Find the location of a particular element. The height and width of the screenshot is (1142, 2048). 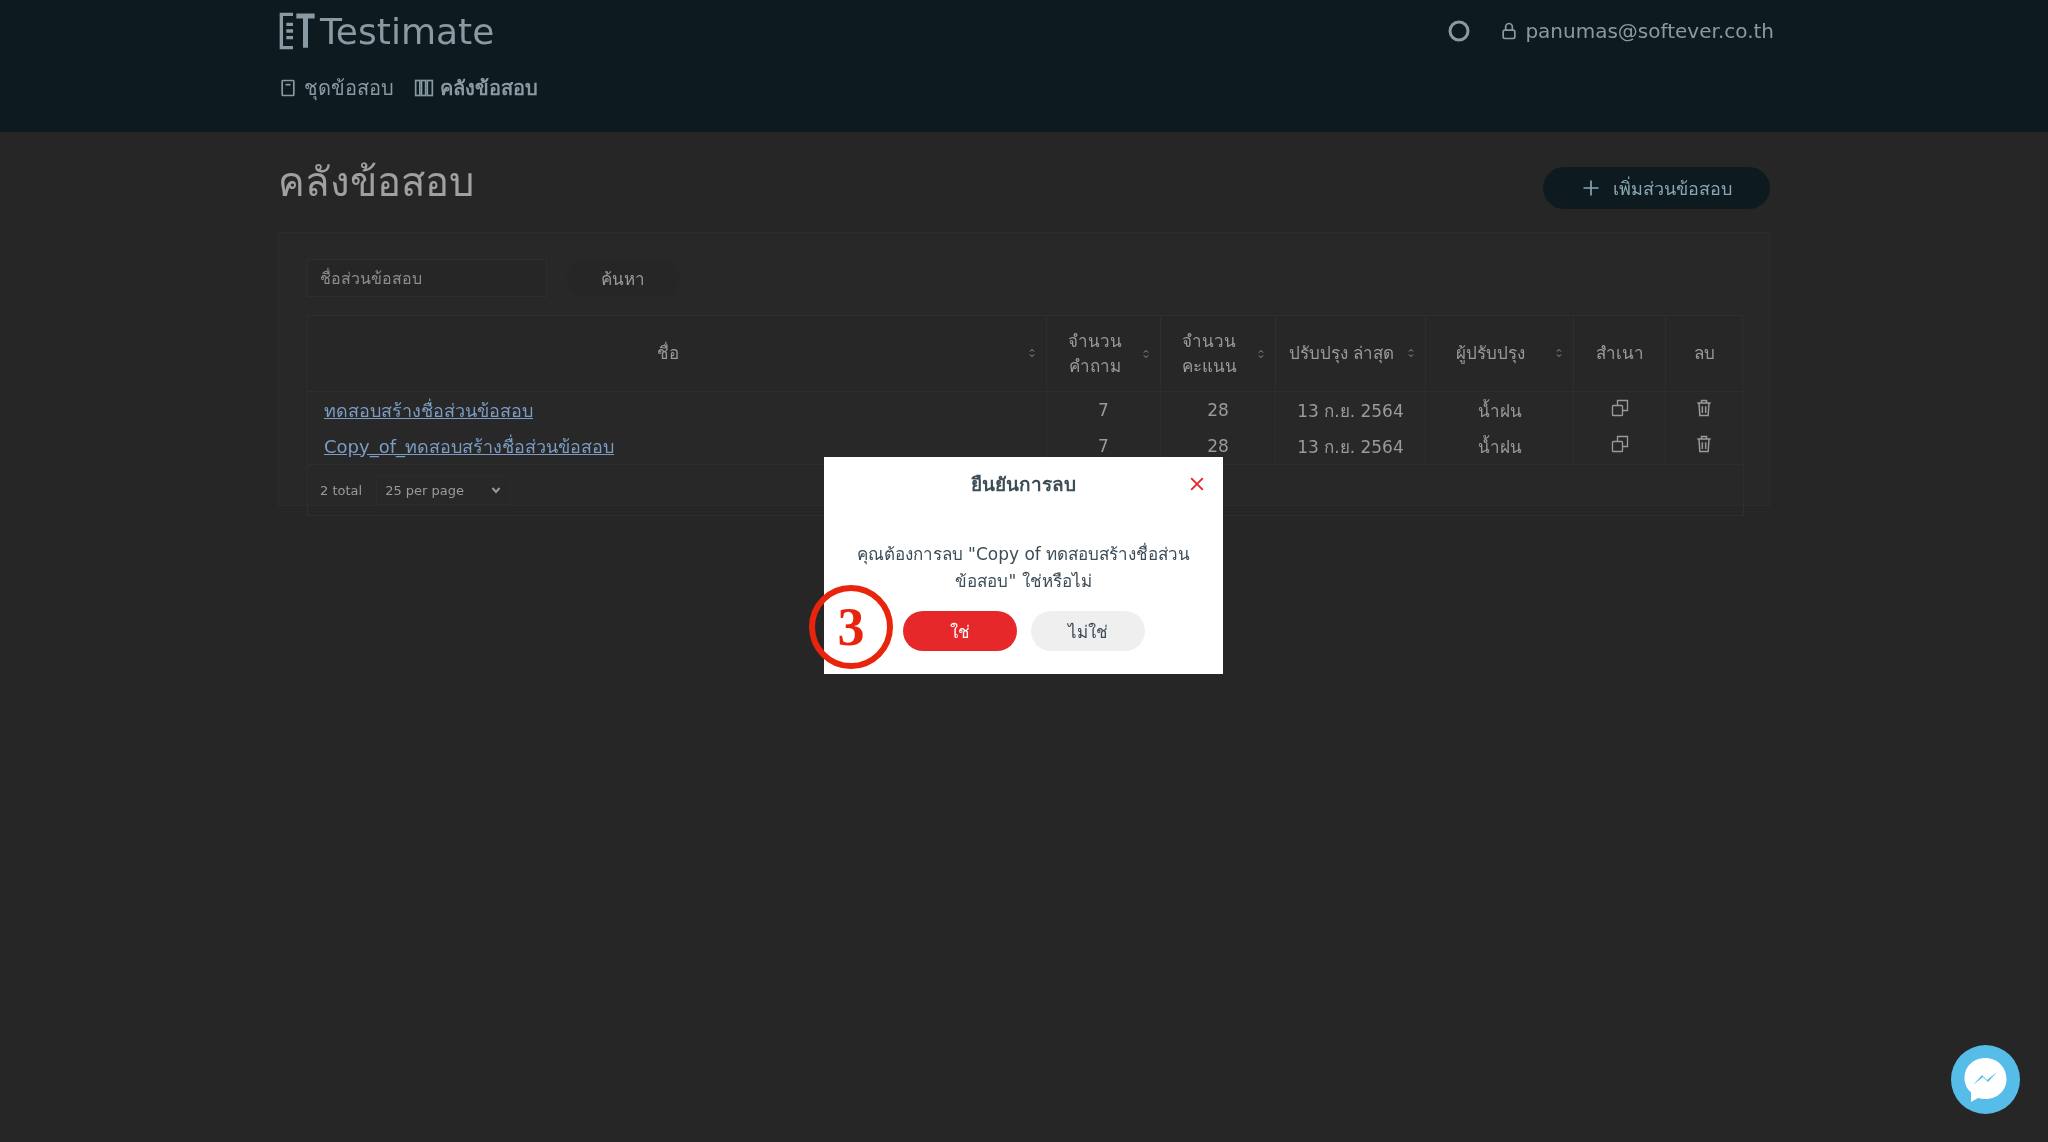

confirm-button: ใช่ is located at coordinates (959, 631).